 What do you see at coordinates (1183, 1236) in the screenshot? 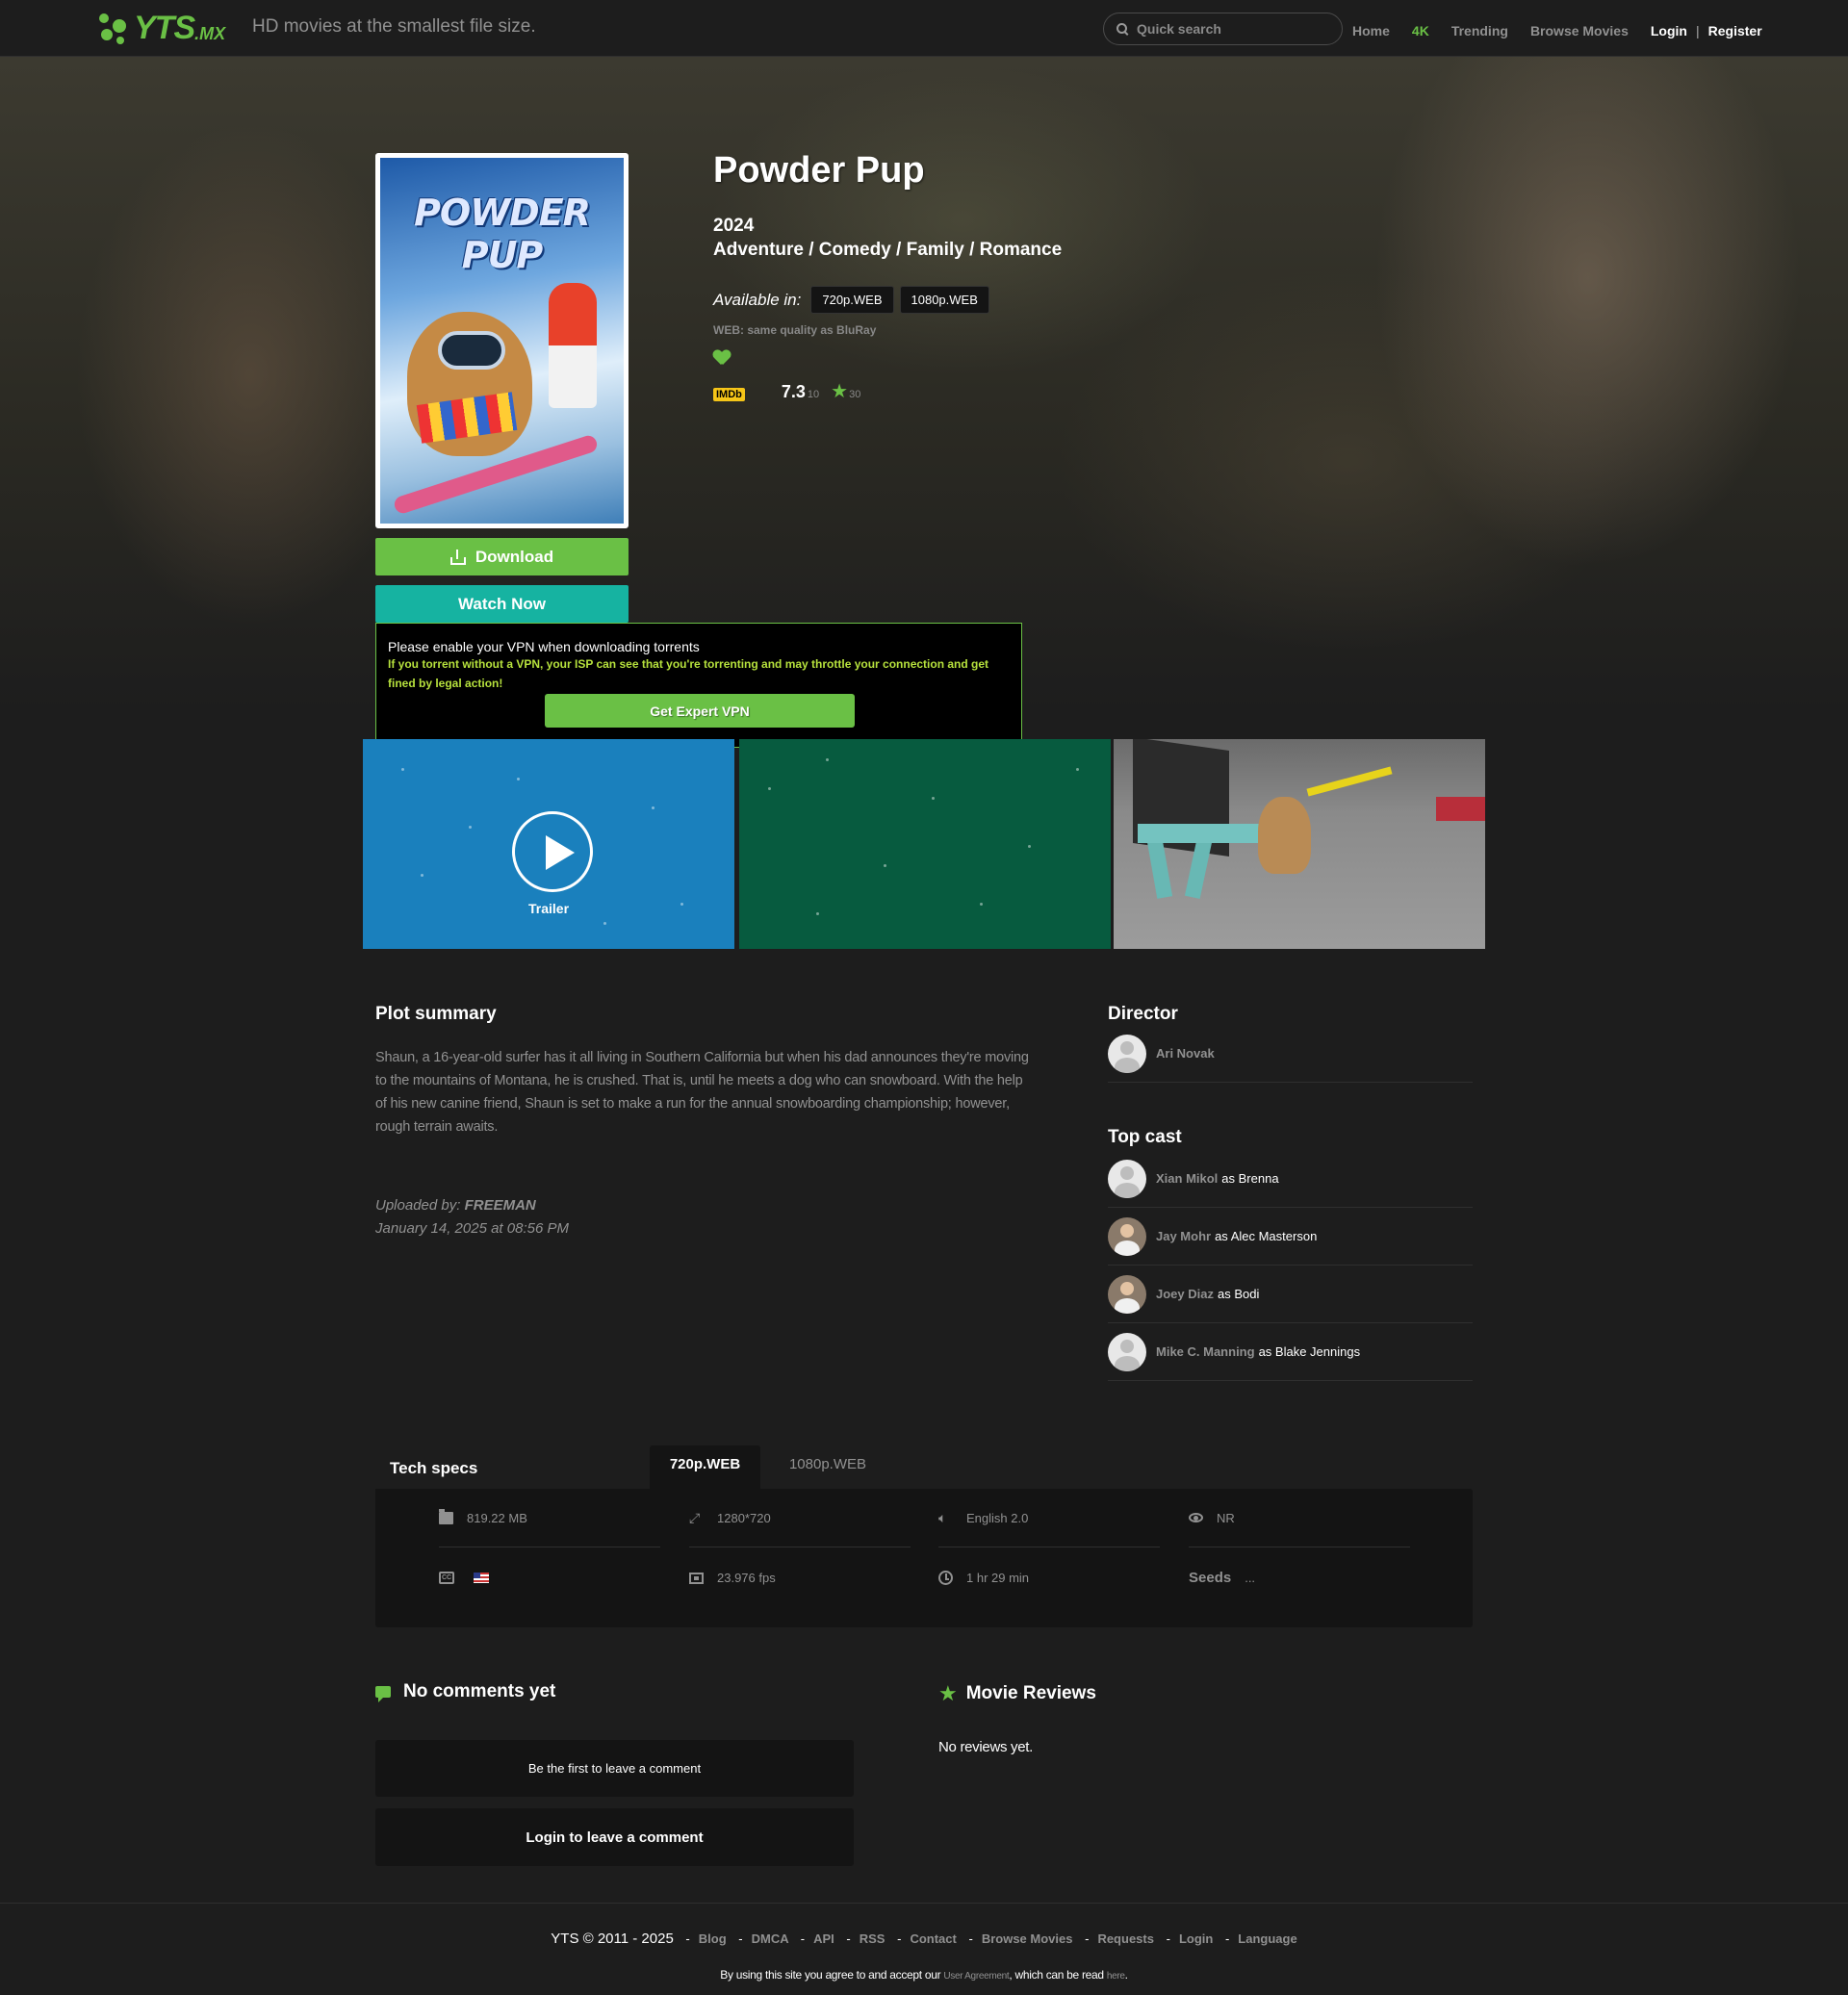
I see `cast-name: Jay Mohr` at bounding box center [1183, 1236].